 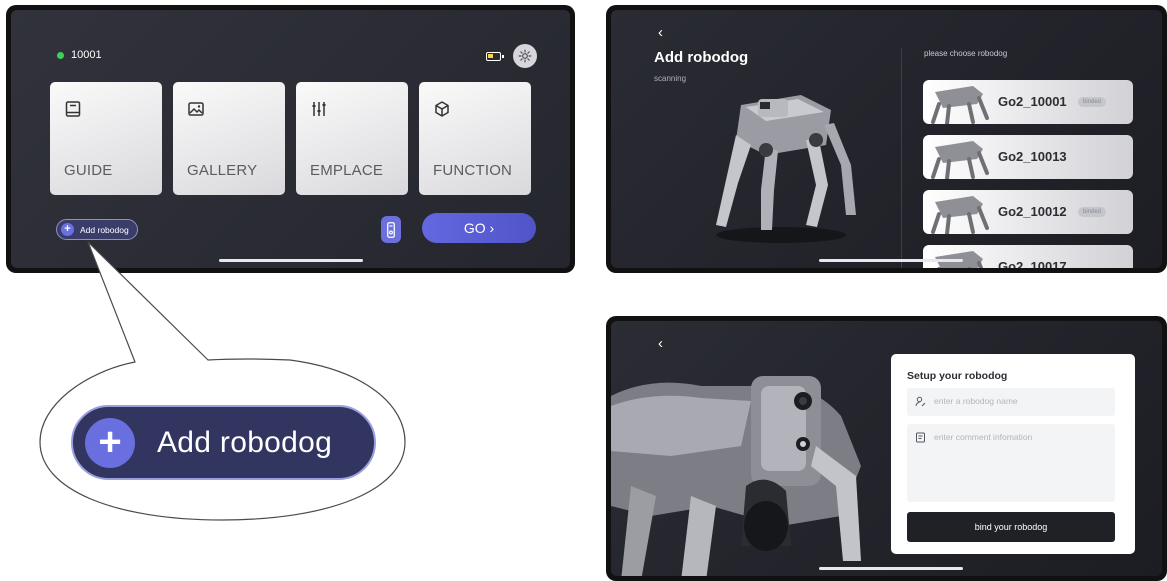 What do you see at coordinates (1032, 263) in the screenshot?
I see `robodog-name: Go2_10017` at bounding box center [1032, 263].